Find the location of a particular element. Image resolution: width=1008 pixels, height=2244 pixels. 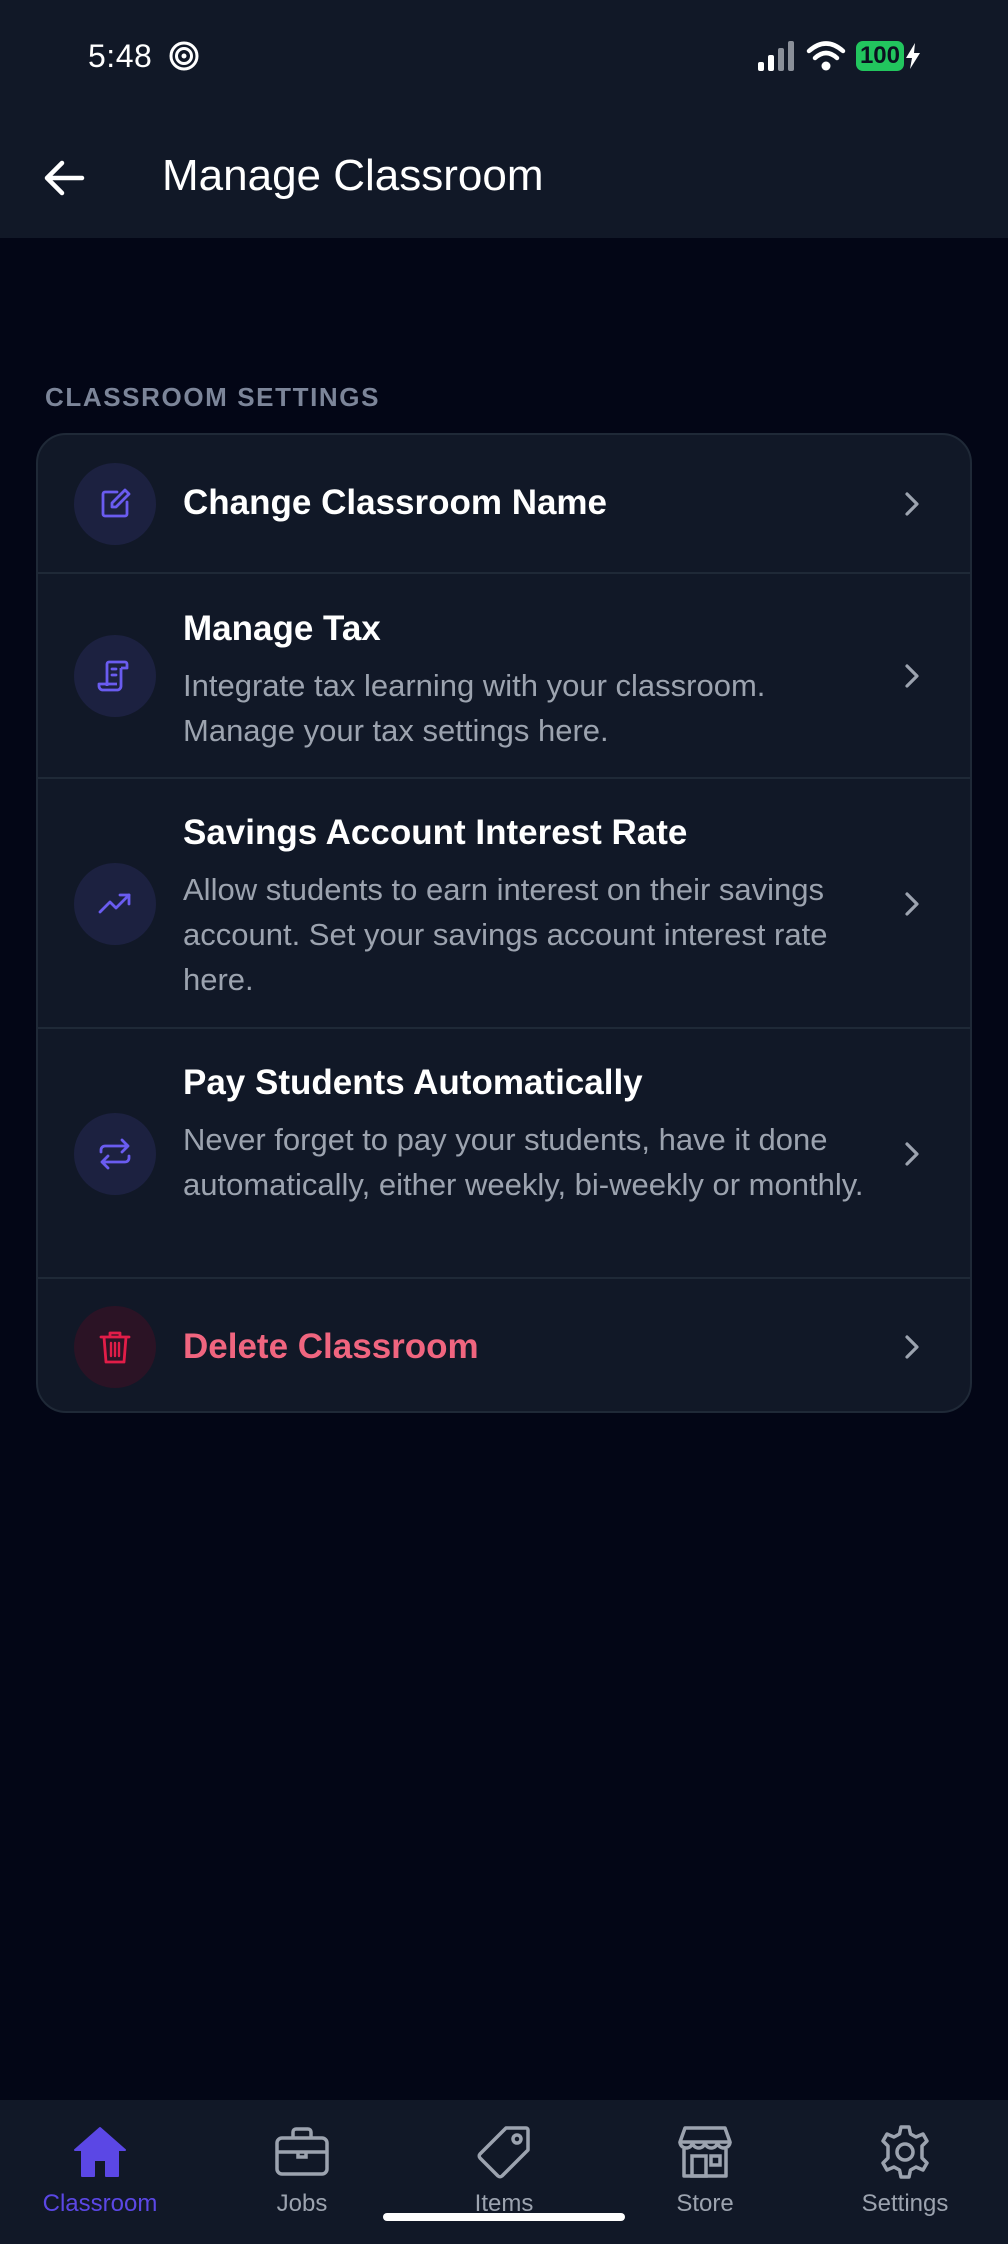

nav-classroom: Classroom is located at coordinates (100, 2177).